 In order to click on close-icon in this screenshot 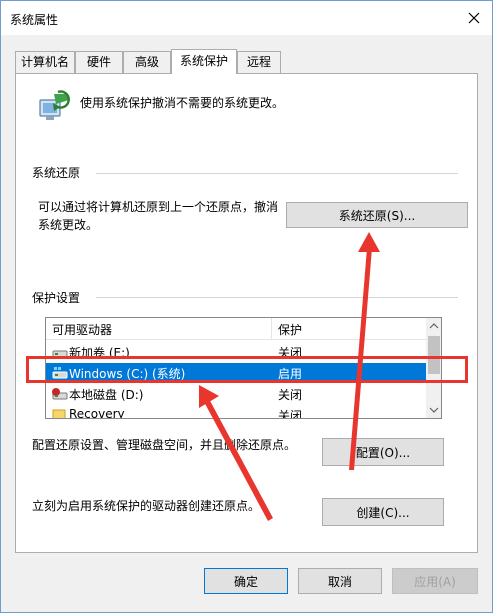, I will do `click(474, 18)`.